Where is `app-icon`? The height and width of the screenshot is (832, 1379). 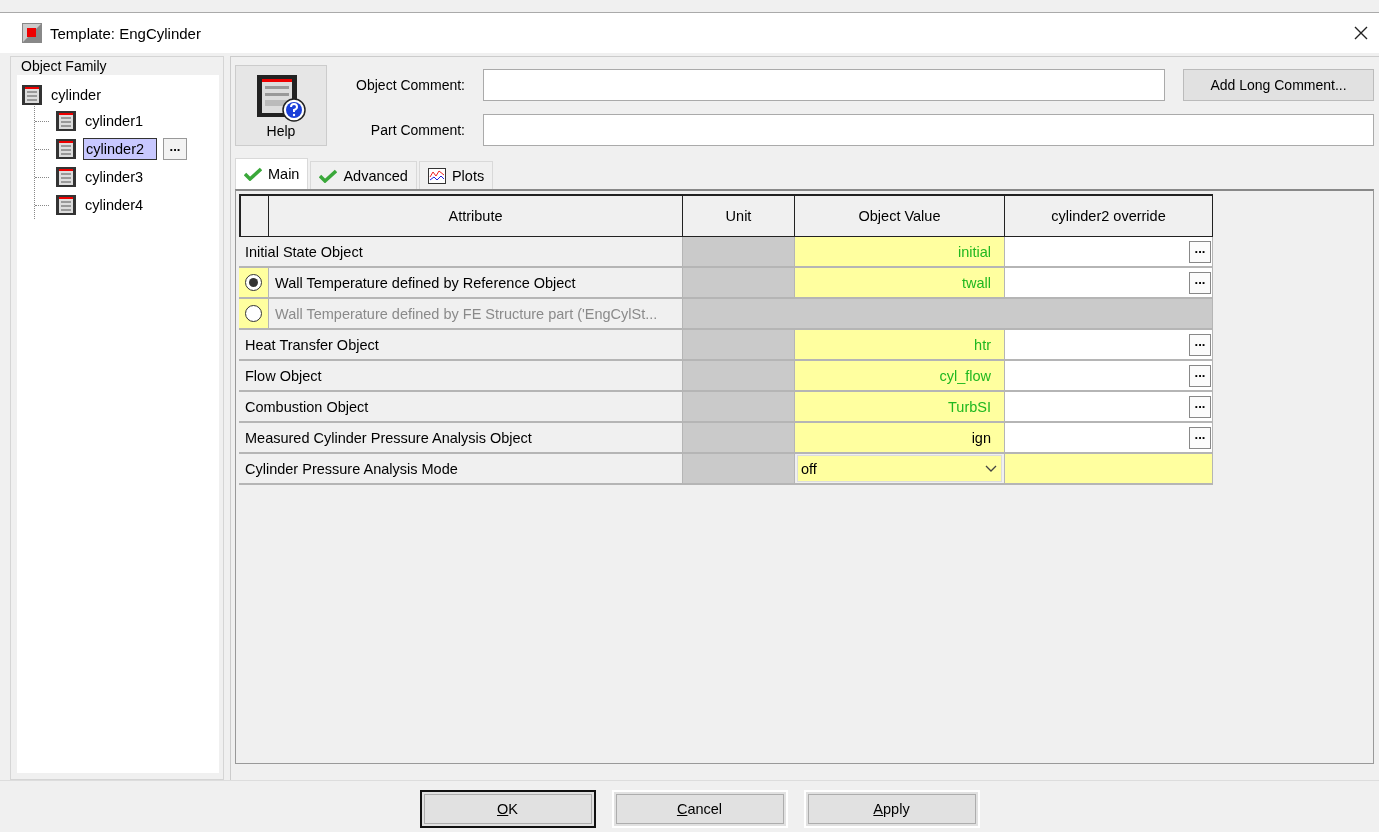 app-icon is located at coordinates (32, 33).